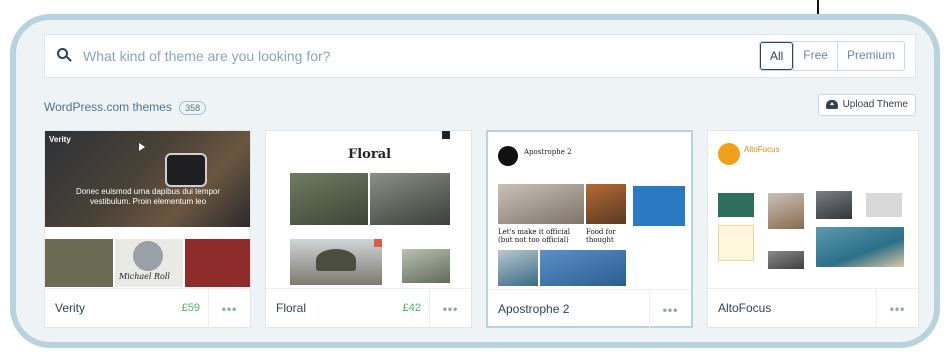  What do you see at coordinates (147, 179) in the screenshot?
I see `hero-image` at bounding box center [147, 179].